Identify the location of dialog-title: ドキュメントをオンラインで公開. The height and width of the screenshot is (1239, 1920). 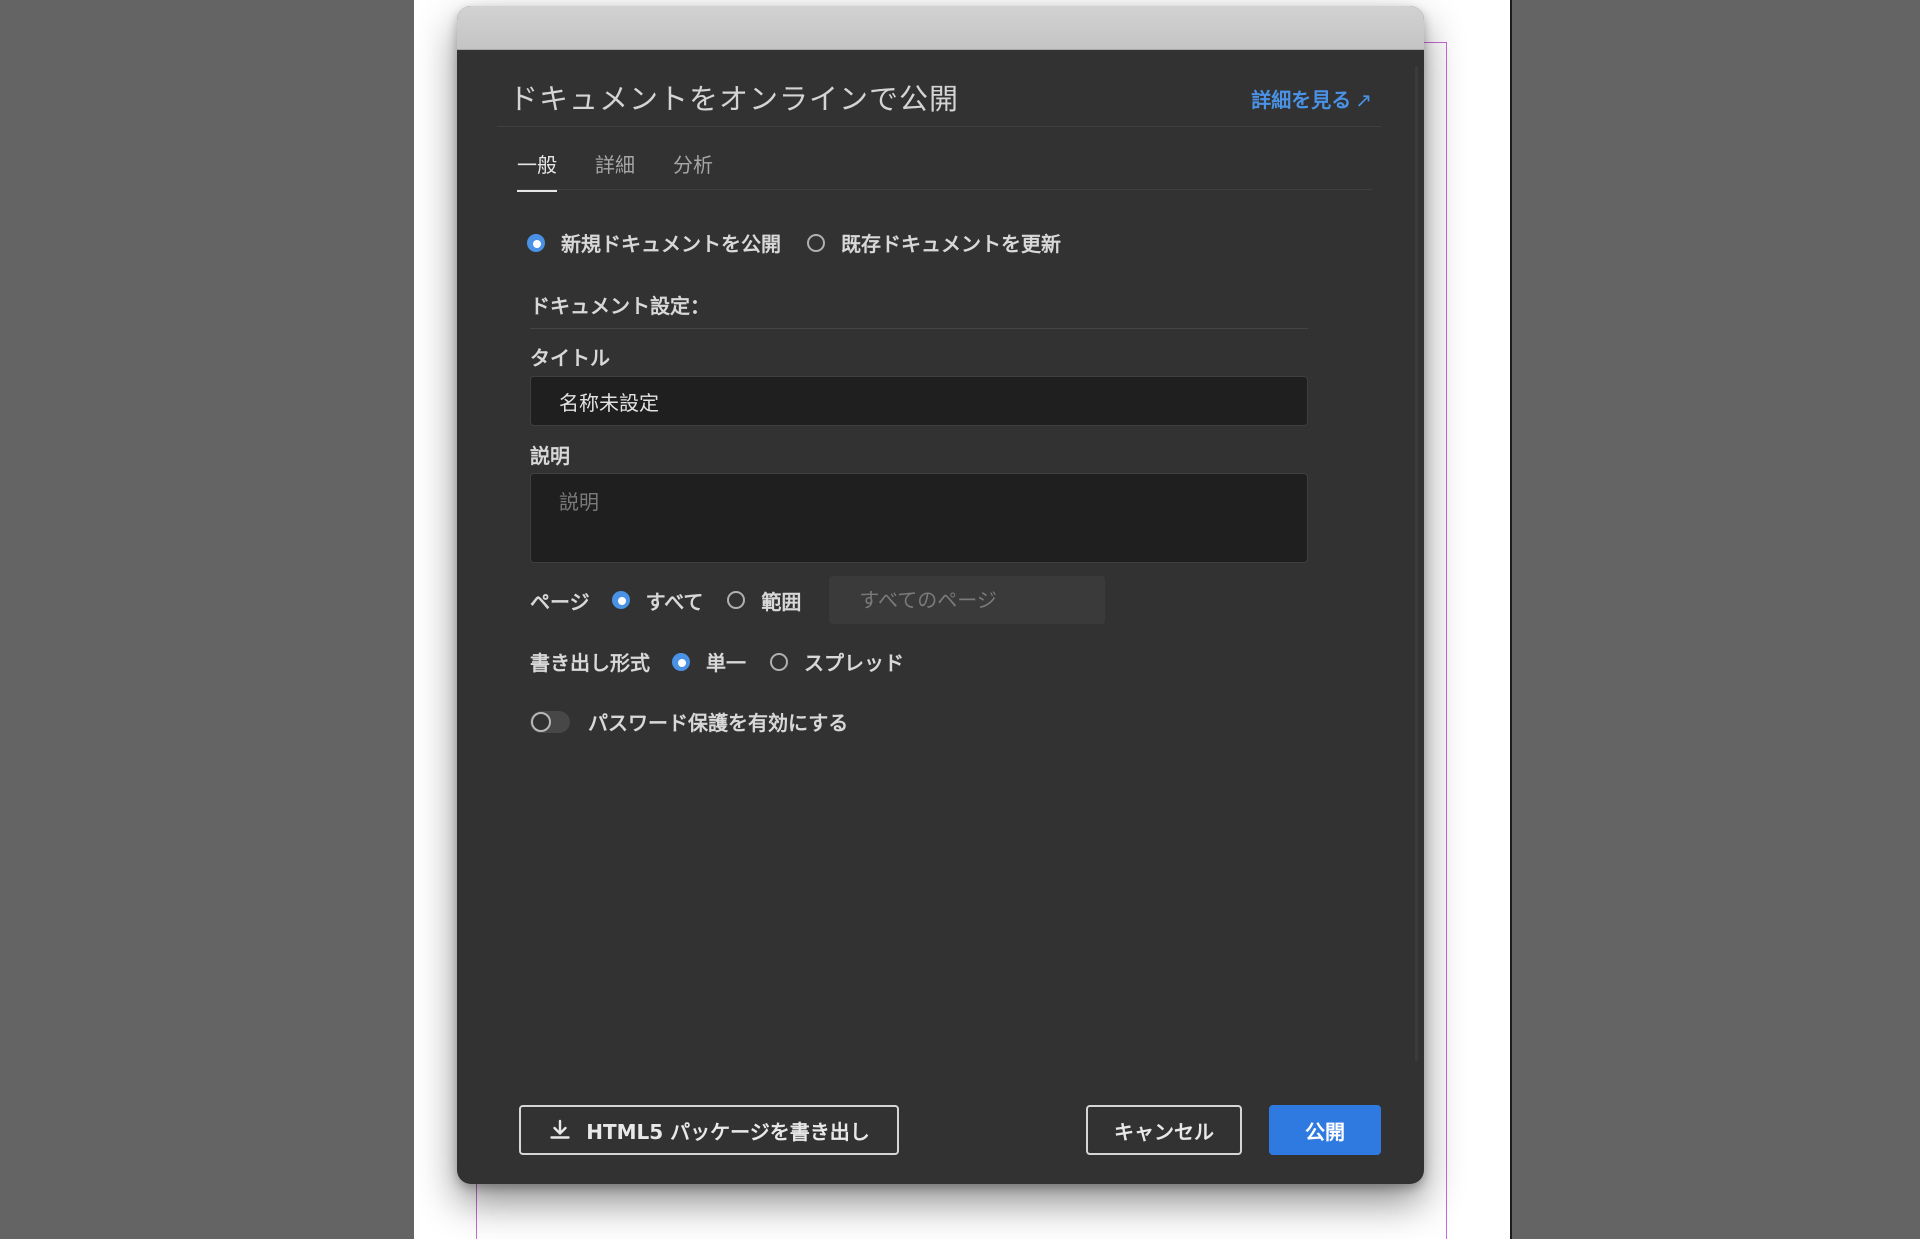
(734, 99).